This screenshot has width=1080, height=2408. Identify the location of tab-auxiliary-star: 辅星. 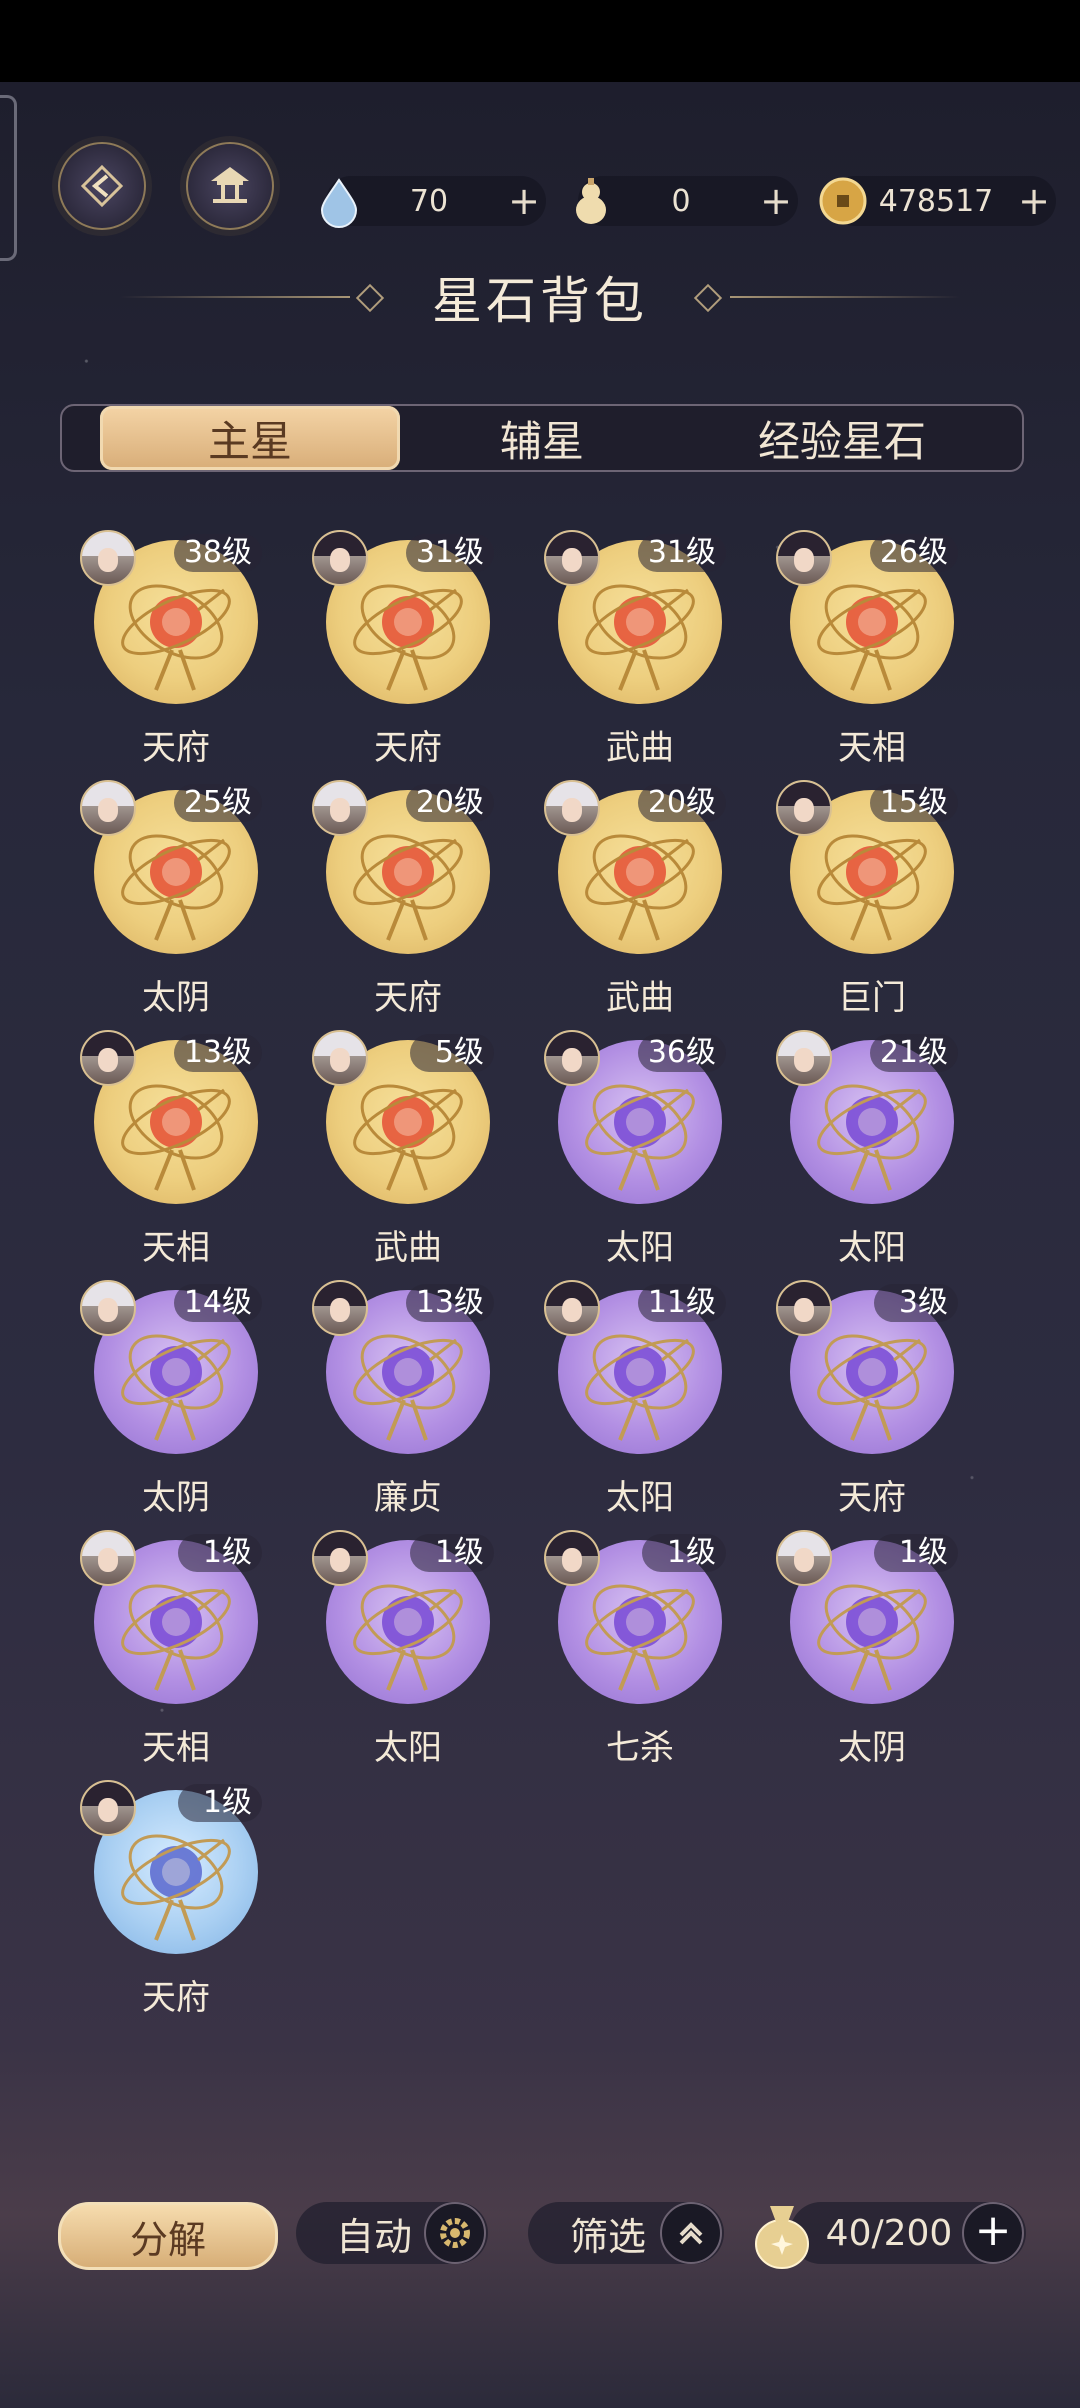
(542, 438).